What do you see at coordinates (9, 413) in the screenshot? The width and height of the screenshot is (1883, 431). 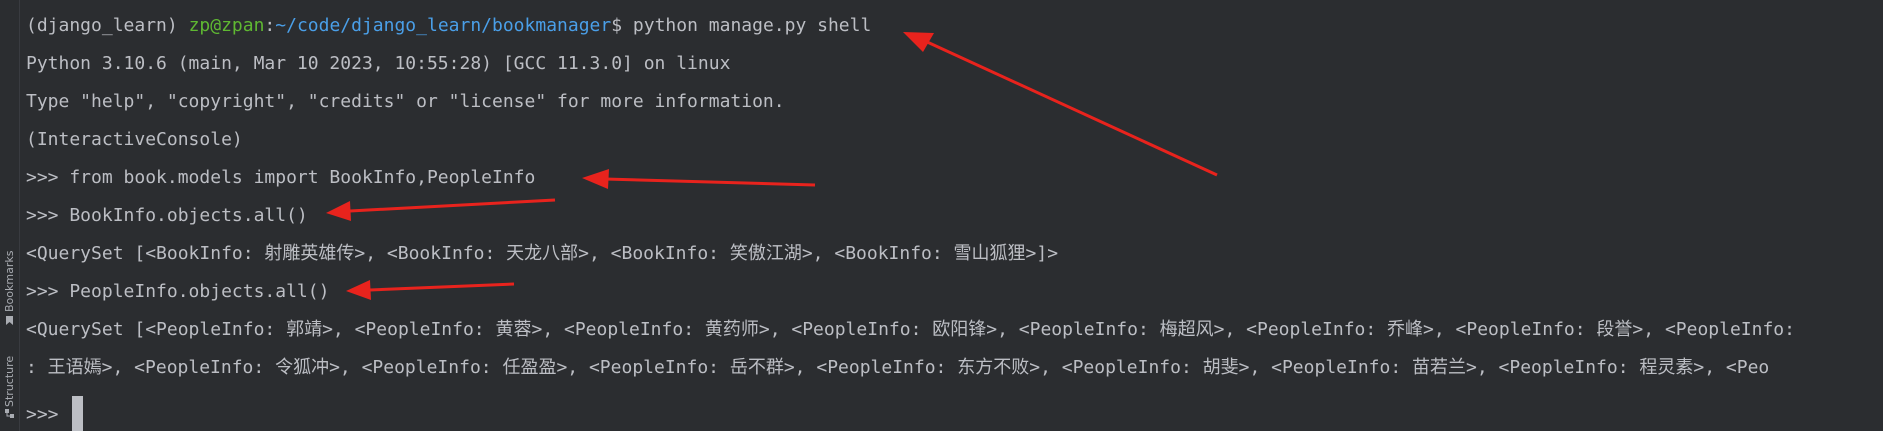 I see `structure-icon` at bounding box center [9, 413].